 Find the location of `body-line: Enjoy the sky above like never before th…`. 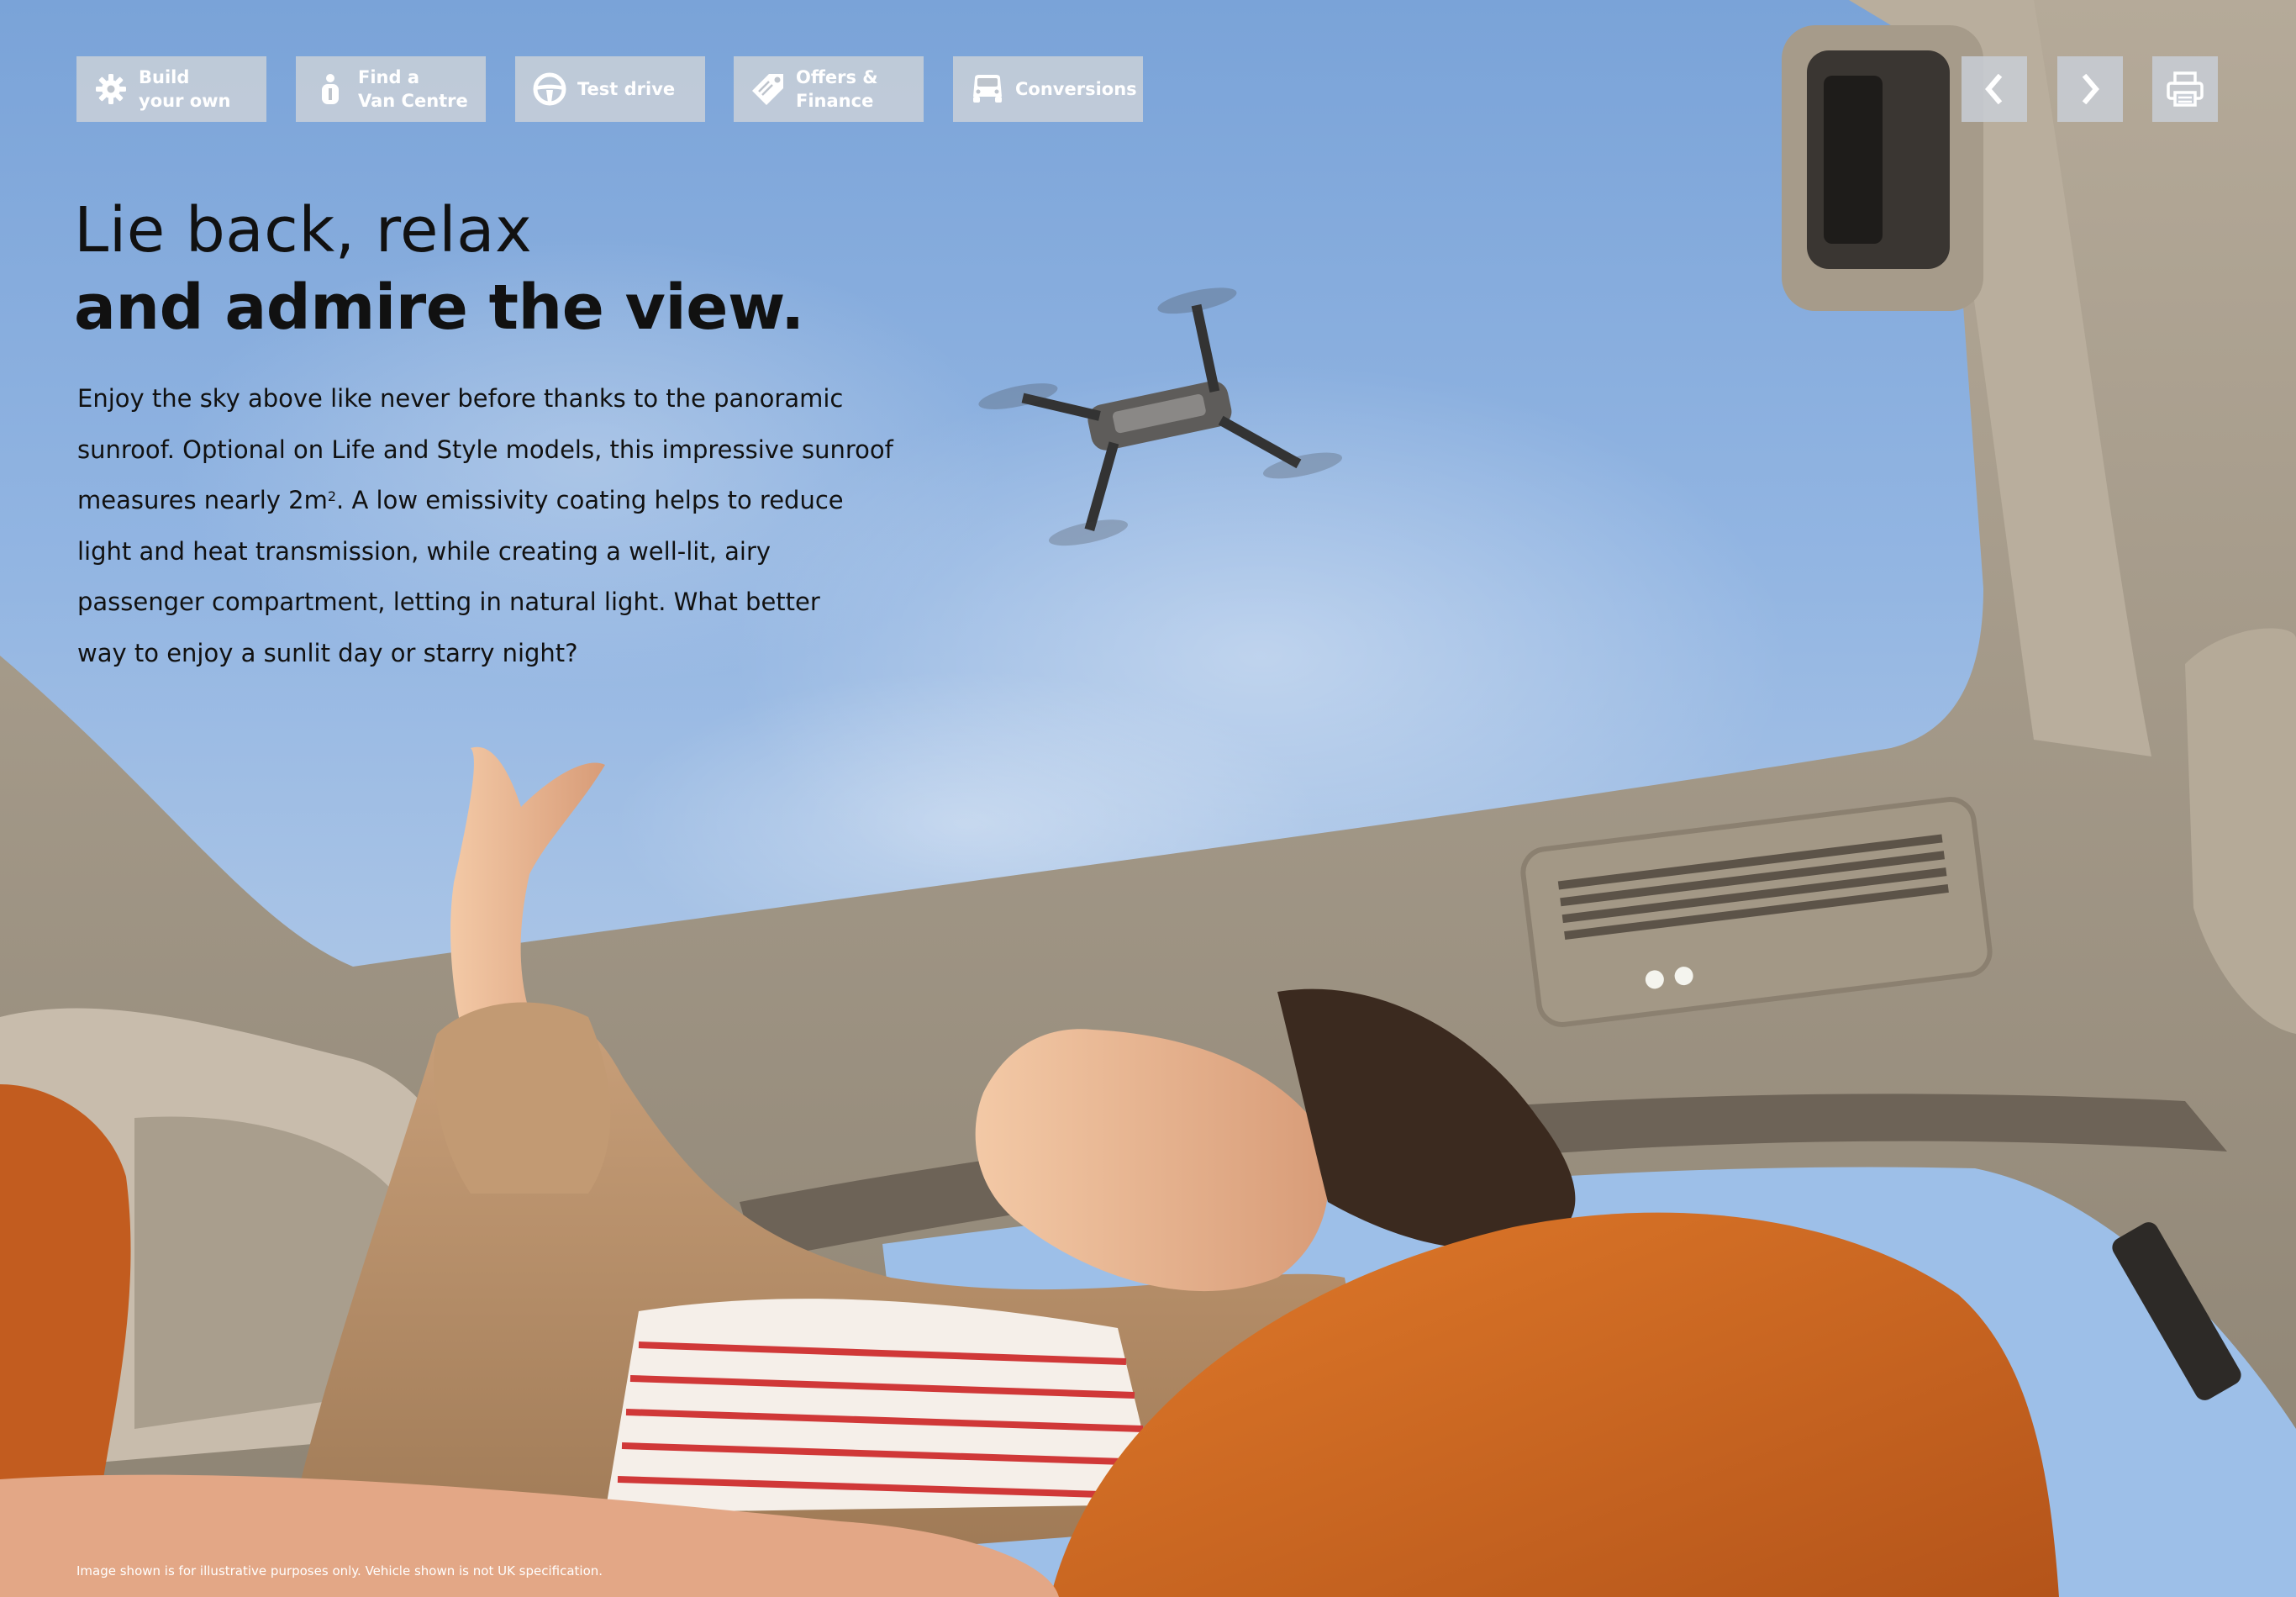

body-line: Enjoy the sky above like never before th… is located at coordinates (460, 398).